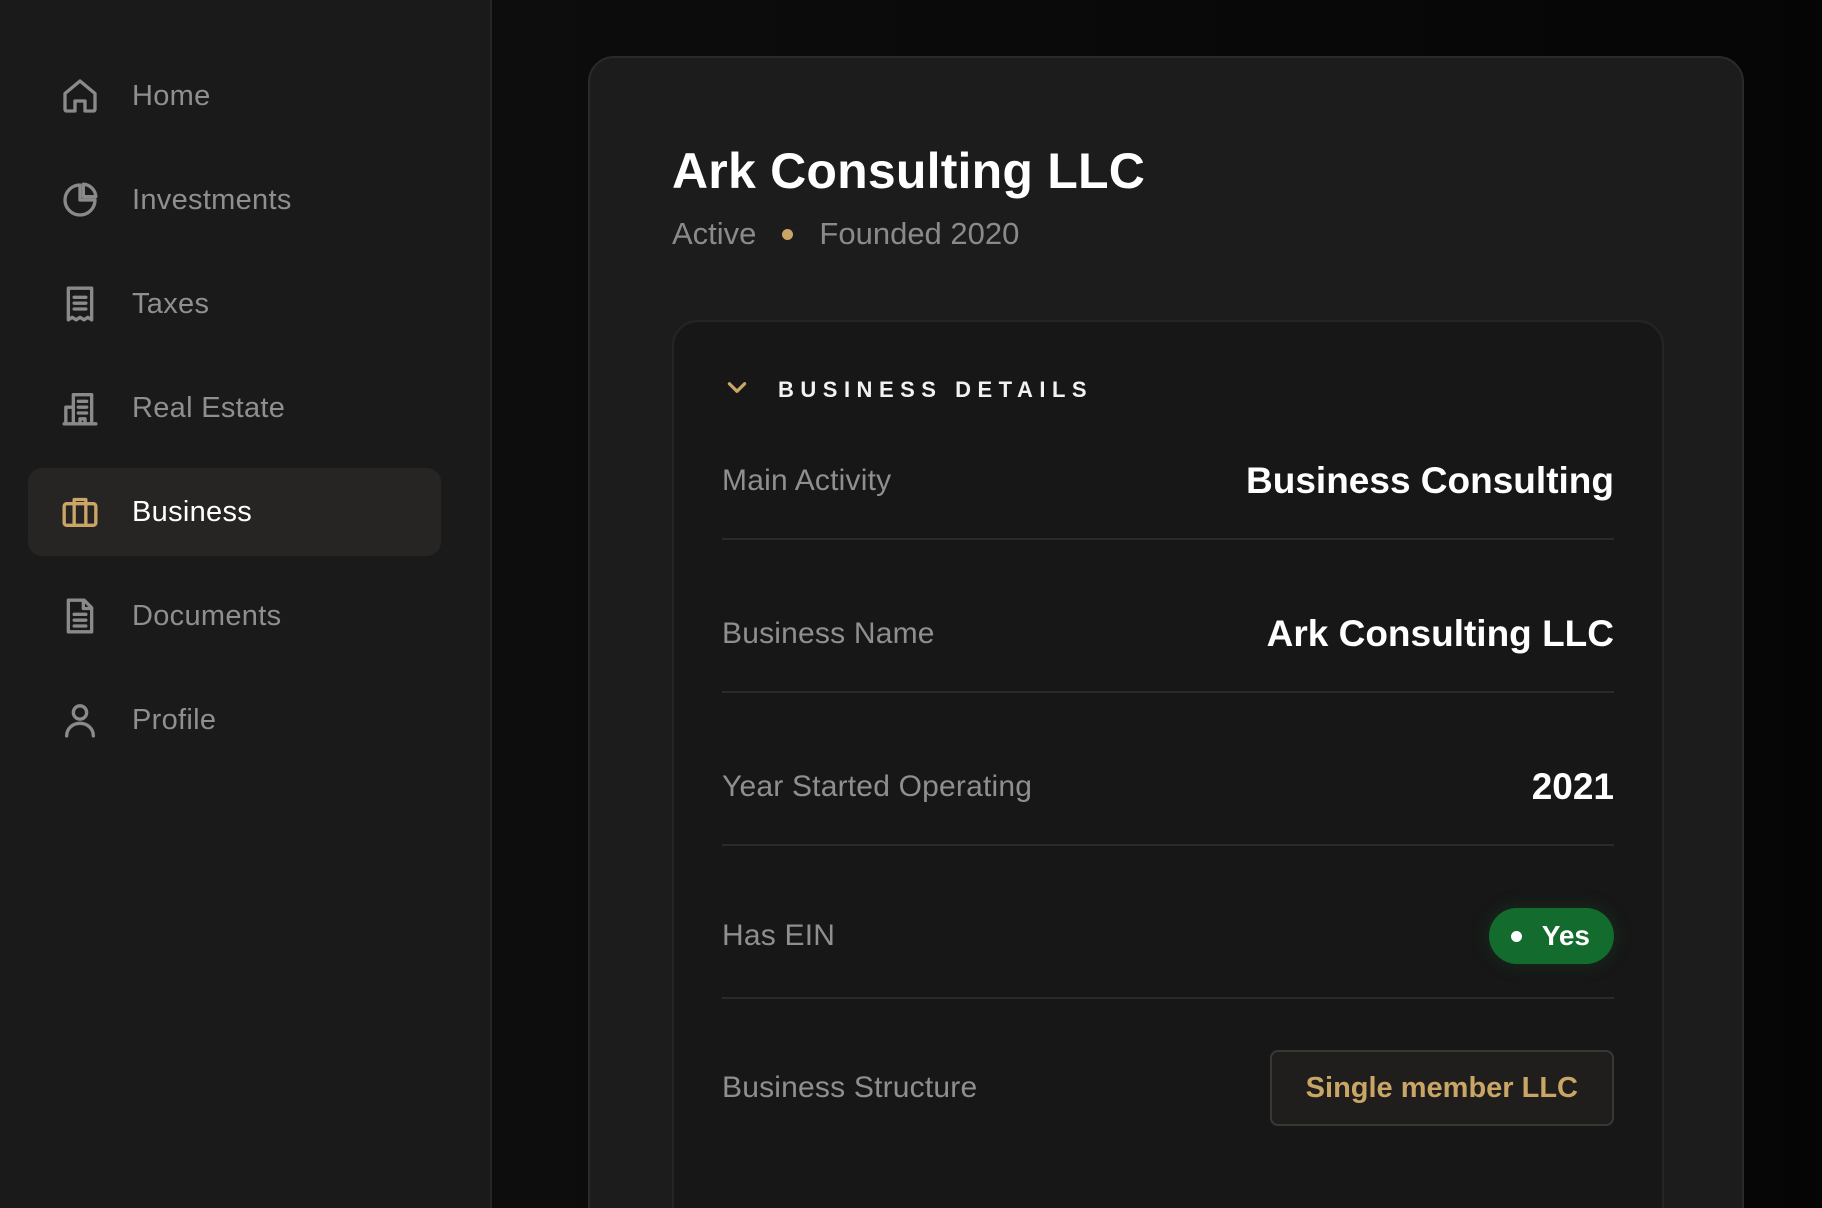  What do you see at coordinates (80, 96) in the screenshot?
I see `home-icon` at bounding box center [80, 96].